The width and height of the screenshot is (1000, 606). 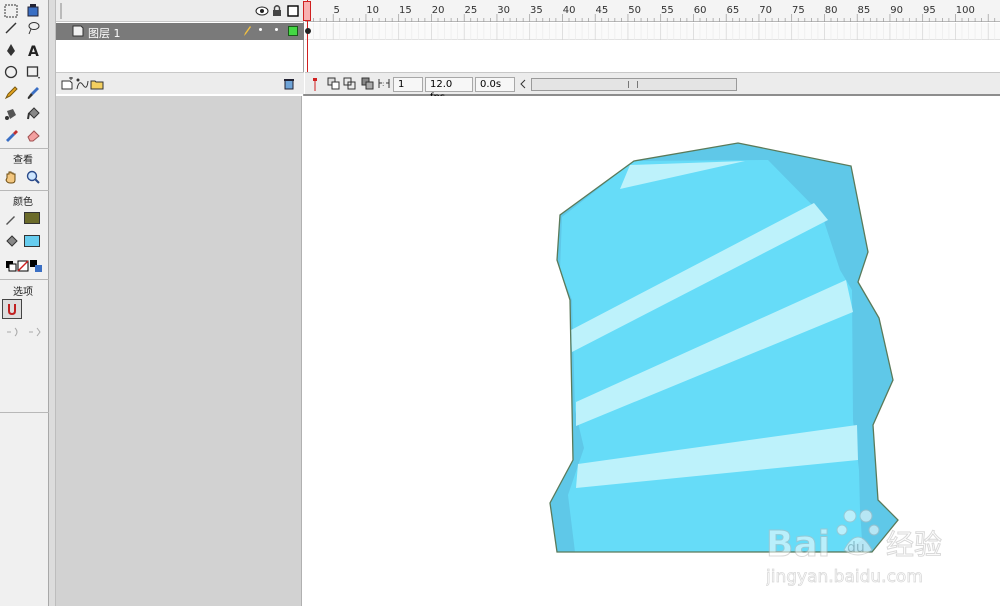 I want to click on ink-bottle-tool-icon, so click(x=11, y=114).